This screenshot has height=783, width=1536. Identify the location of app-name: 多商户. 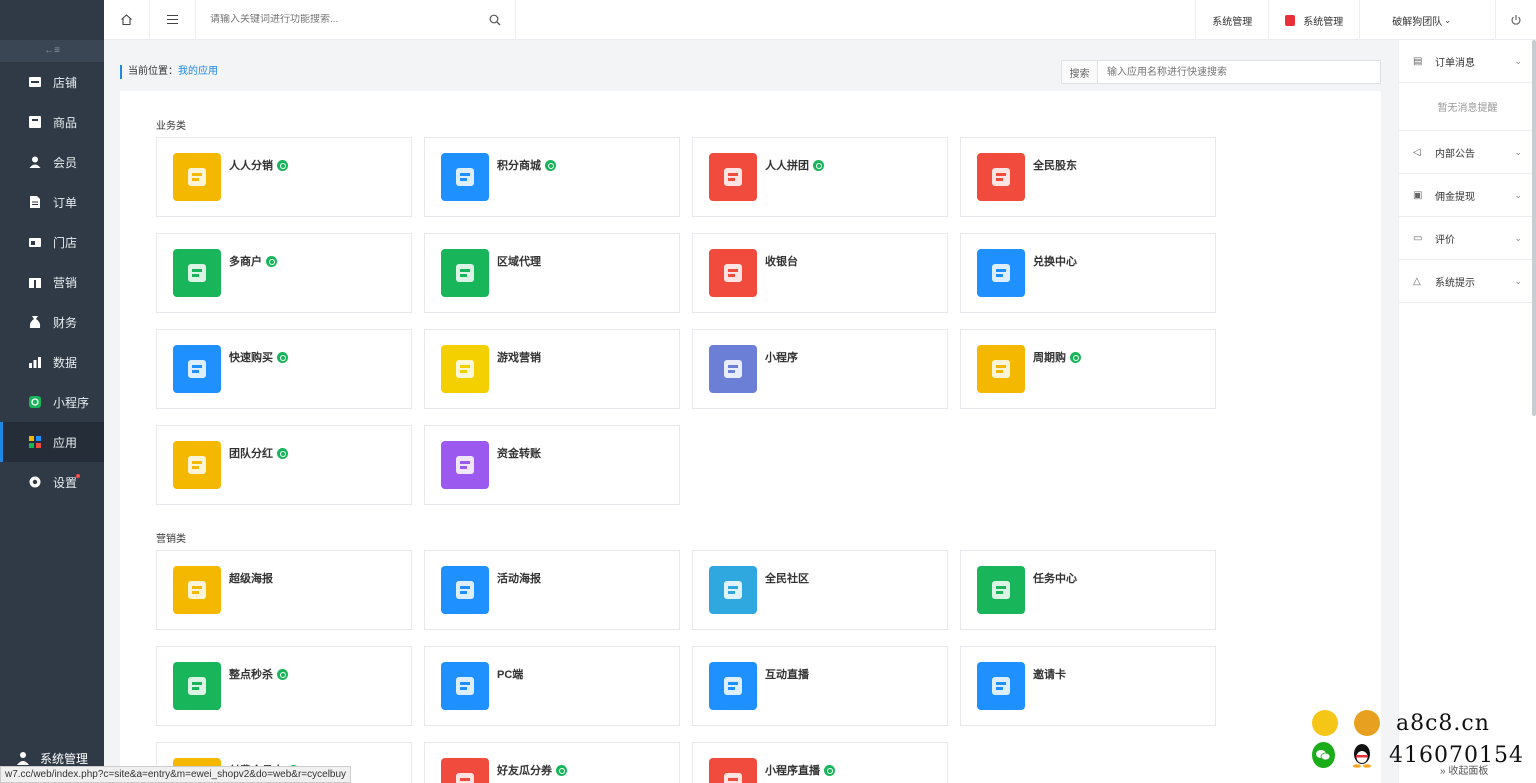
(253, 261).